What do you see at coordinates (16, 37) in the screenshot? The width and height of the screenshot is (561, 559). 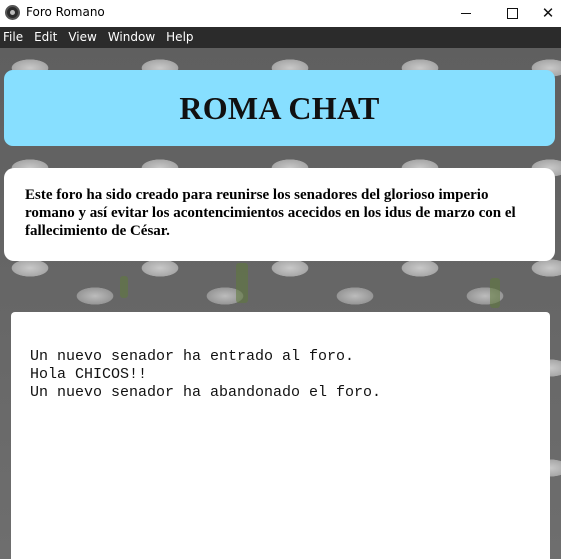 I see `menu-file: File` at bounding box center [16, 37].